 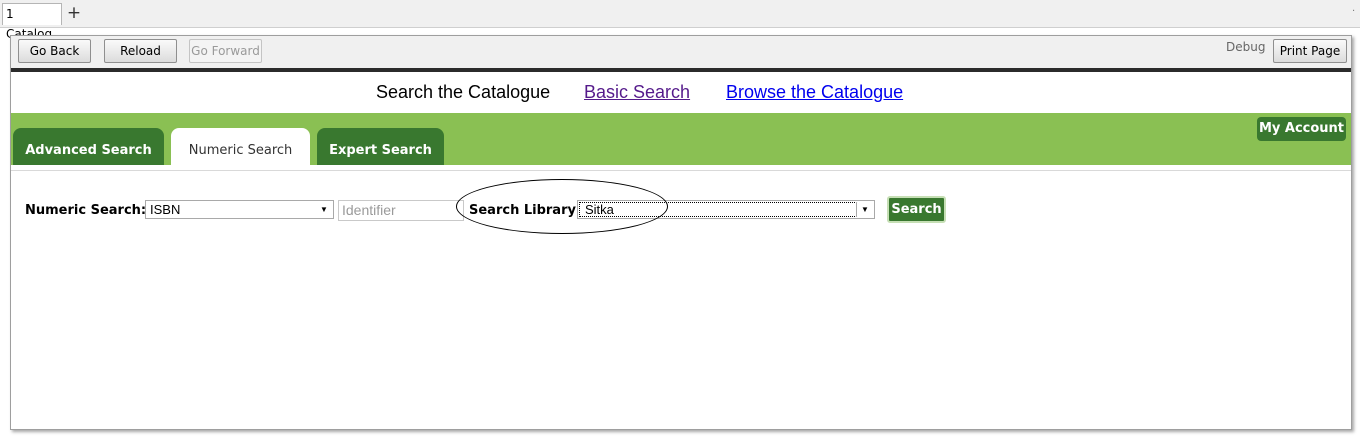 What do you see at coordinates (916, 209) in the screenshot?
I see `search-button: Search` at bounding box center [916, 209].